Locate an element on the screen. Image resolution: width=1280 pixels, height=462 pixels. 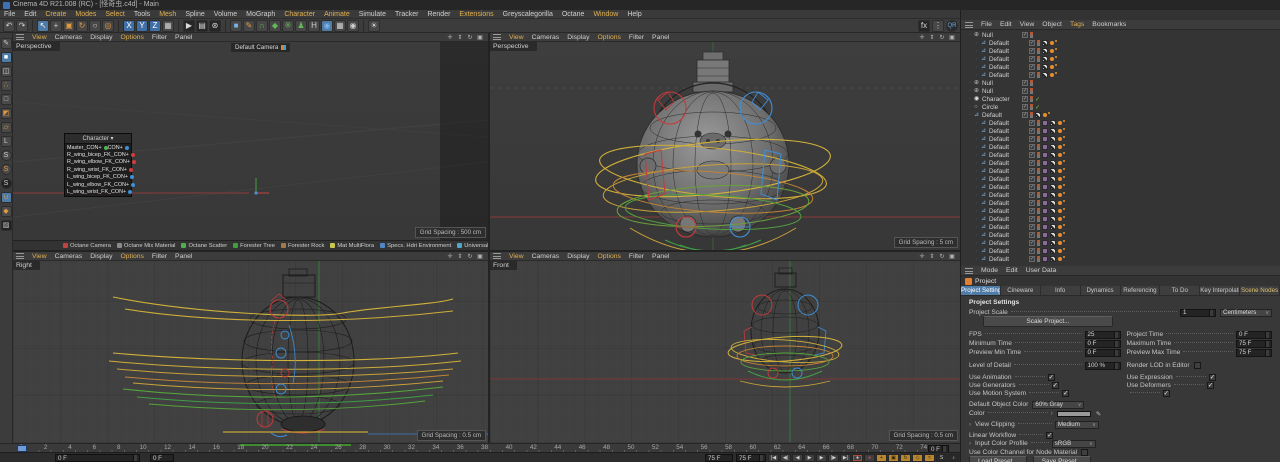
transport-button: ≈ is located at coordinates (929, 458).